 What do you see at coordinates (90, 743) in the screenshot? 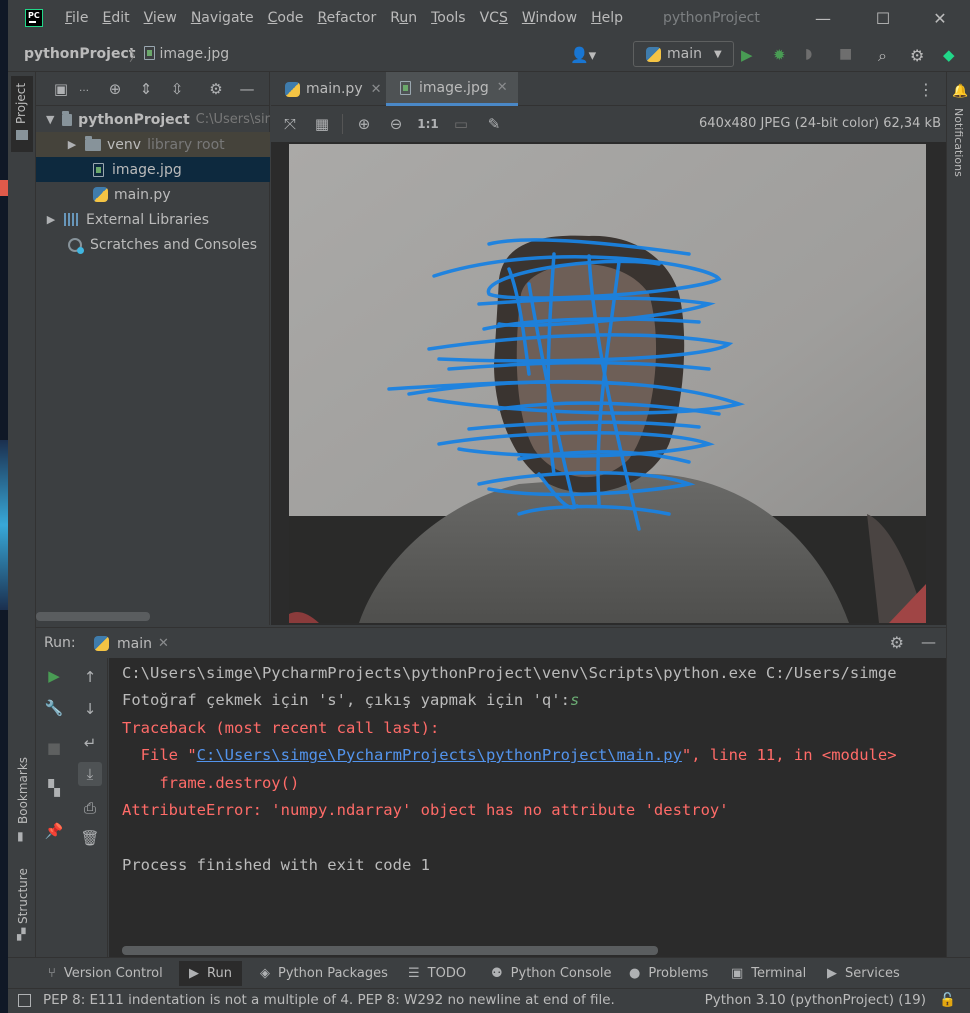
I see `soft-wrap-icon: ↵` at bounding box center [90, 743].